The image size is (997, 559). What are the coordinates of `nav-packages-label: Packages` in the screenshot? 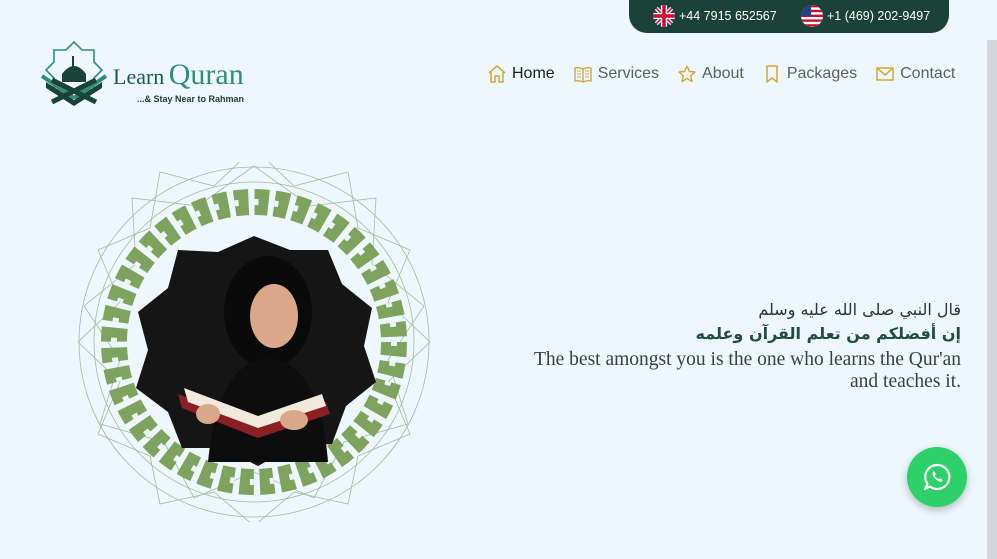 It's located at (822, 73).